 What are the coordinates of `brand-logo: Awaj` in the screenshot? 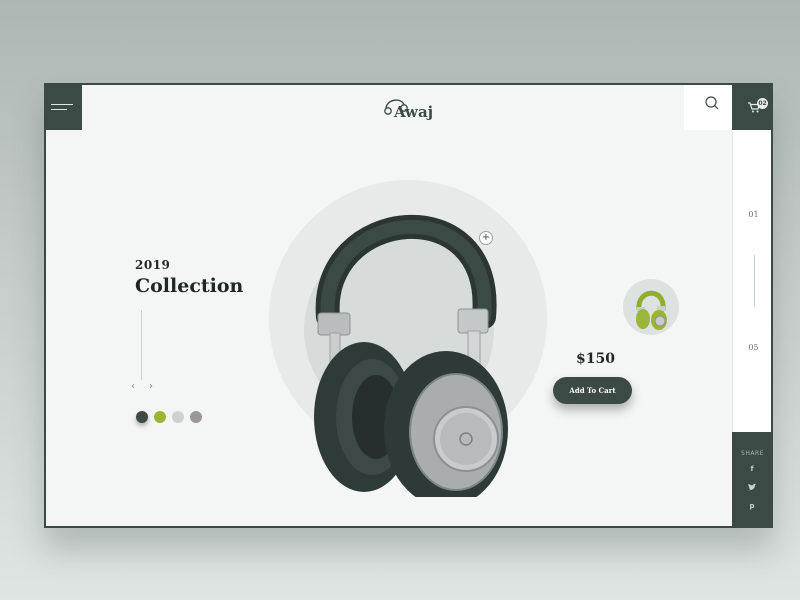 It's located at (412, 109).